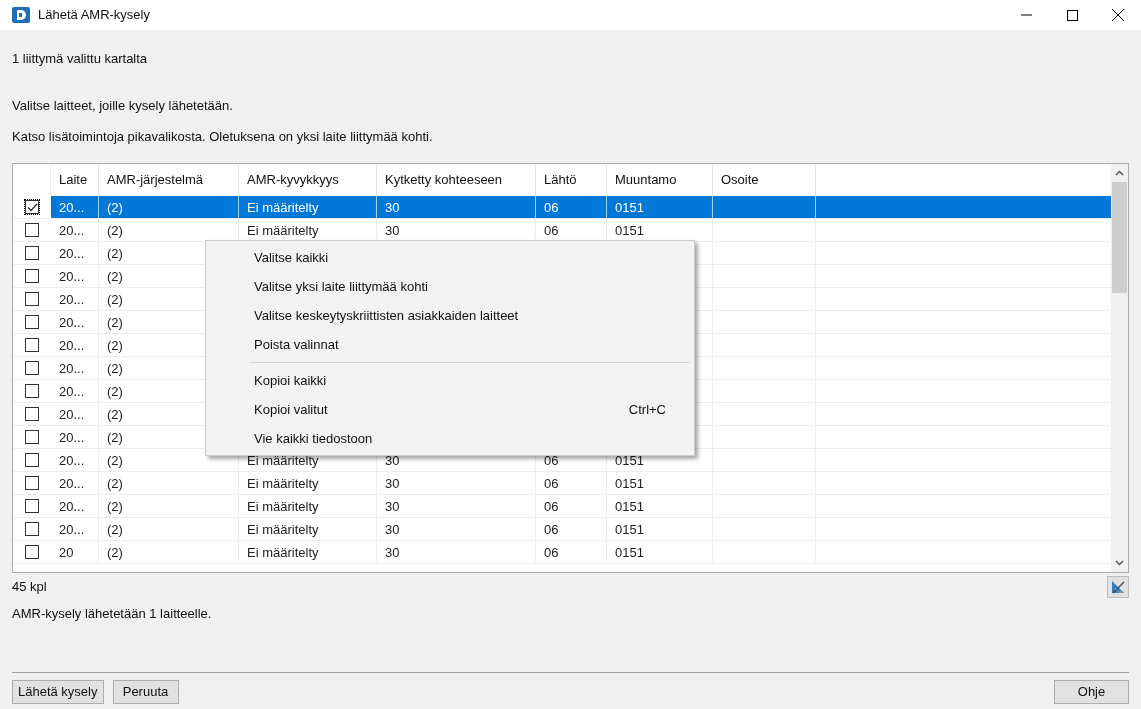  Describe the element at coordinates (123, 105) in the screenshot. I see `instruction-text: Valitse laitteet, joille kysely lähetetään.` at that location.